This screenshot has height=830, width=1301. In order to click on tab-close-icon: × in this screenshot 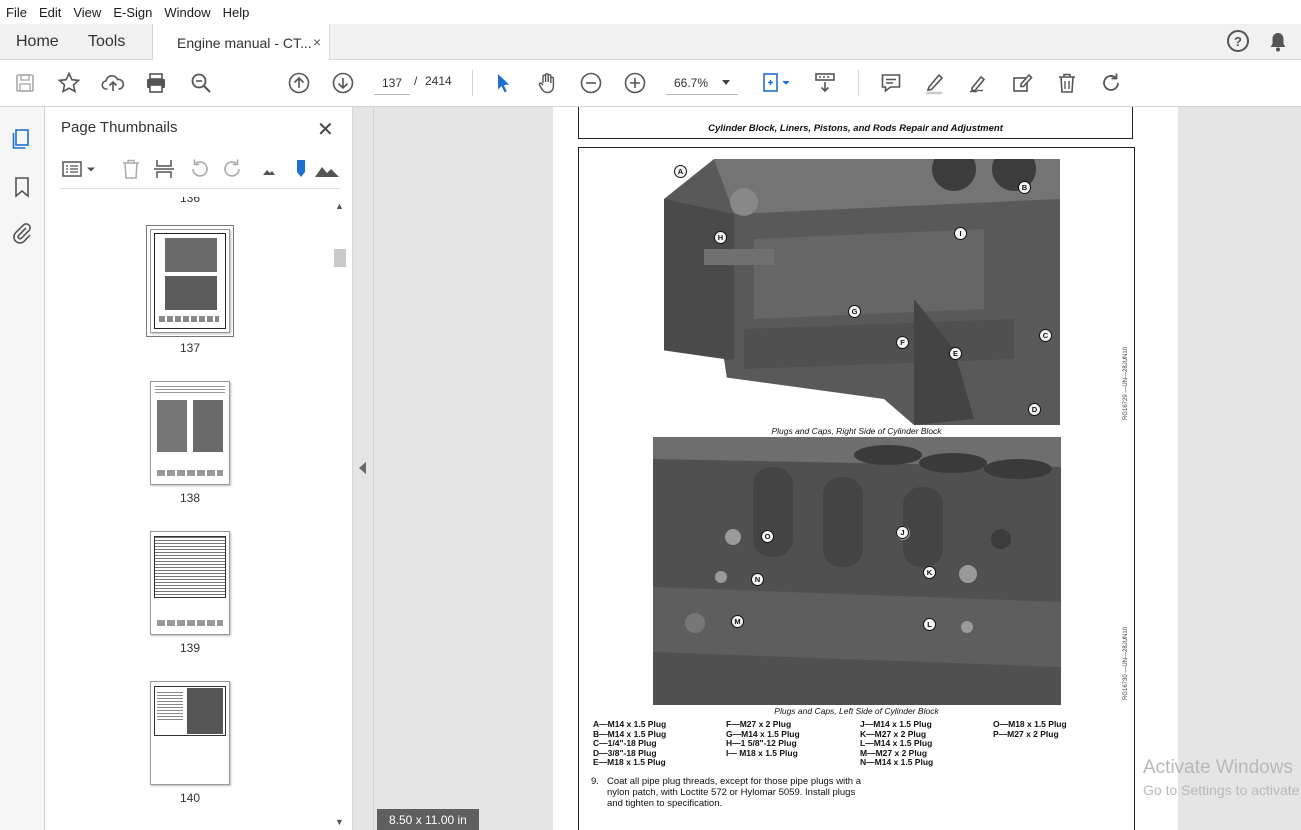, I will do `click(317, 42)`.